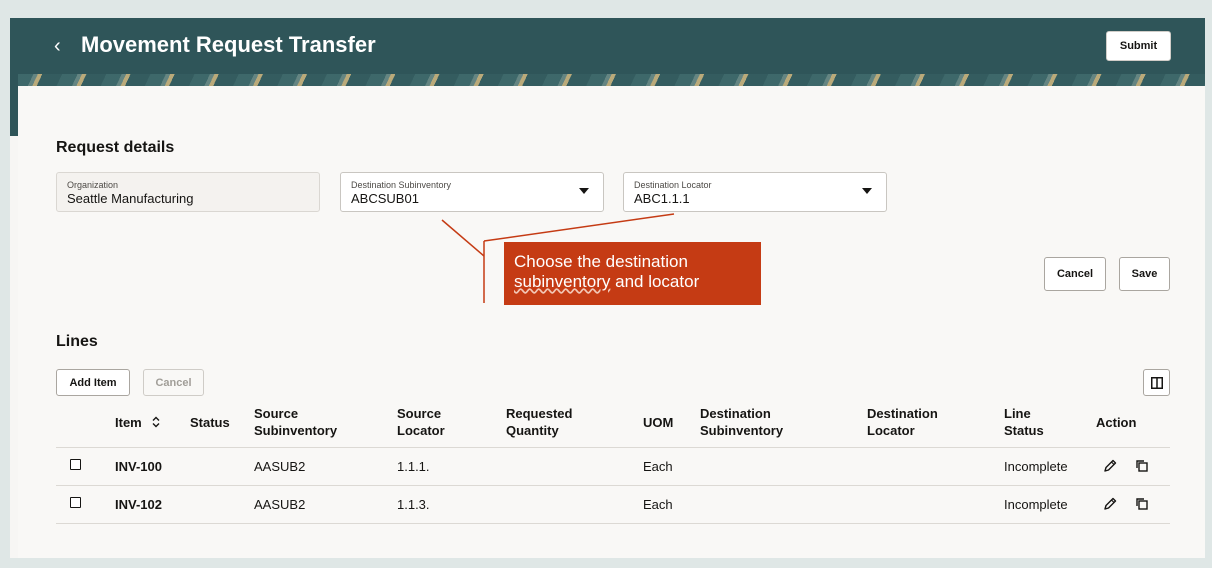  What do you see at coordinates (611, 80) in the screenshot?
I see `header-pattern` at bounding box center [611, 80].